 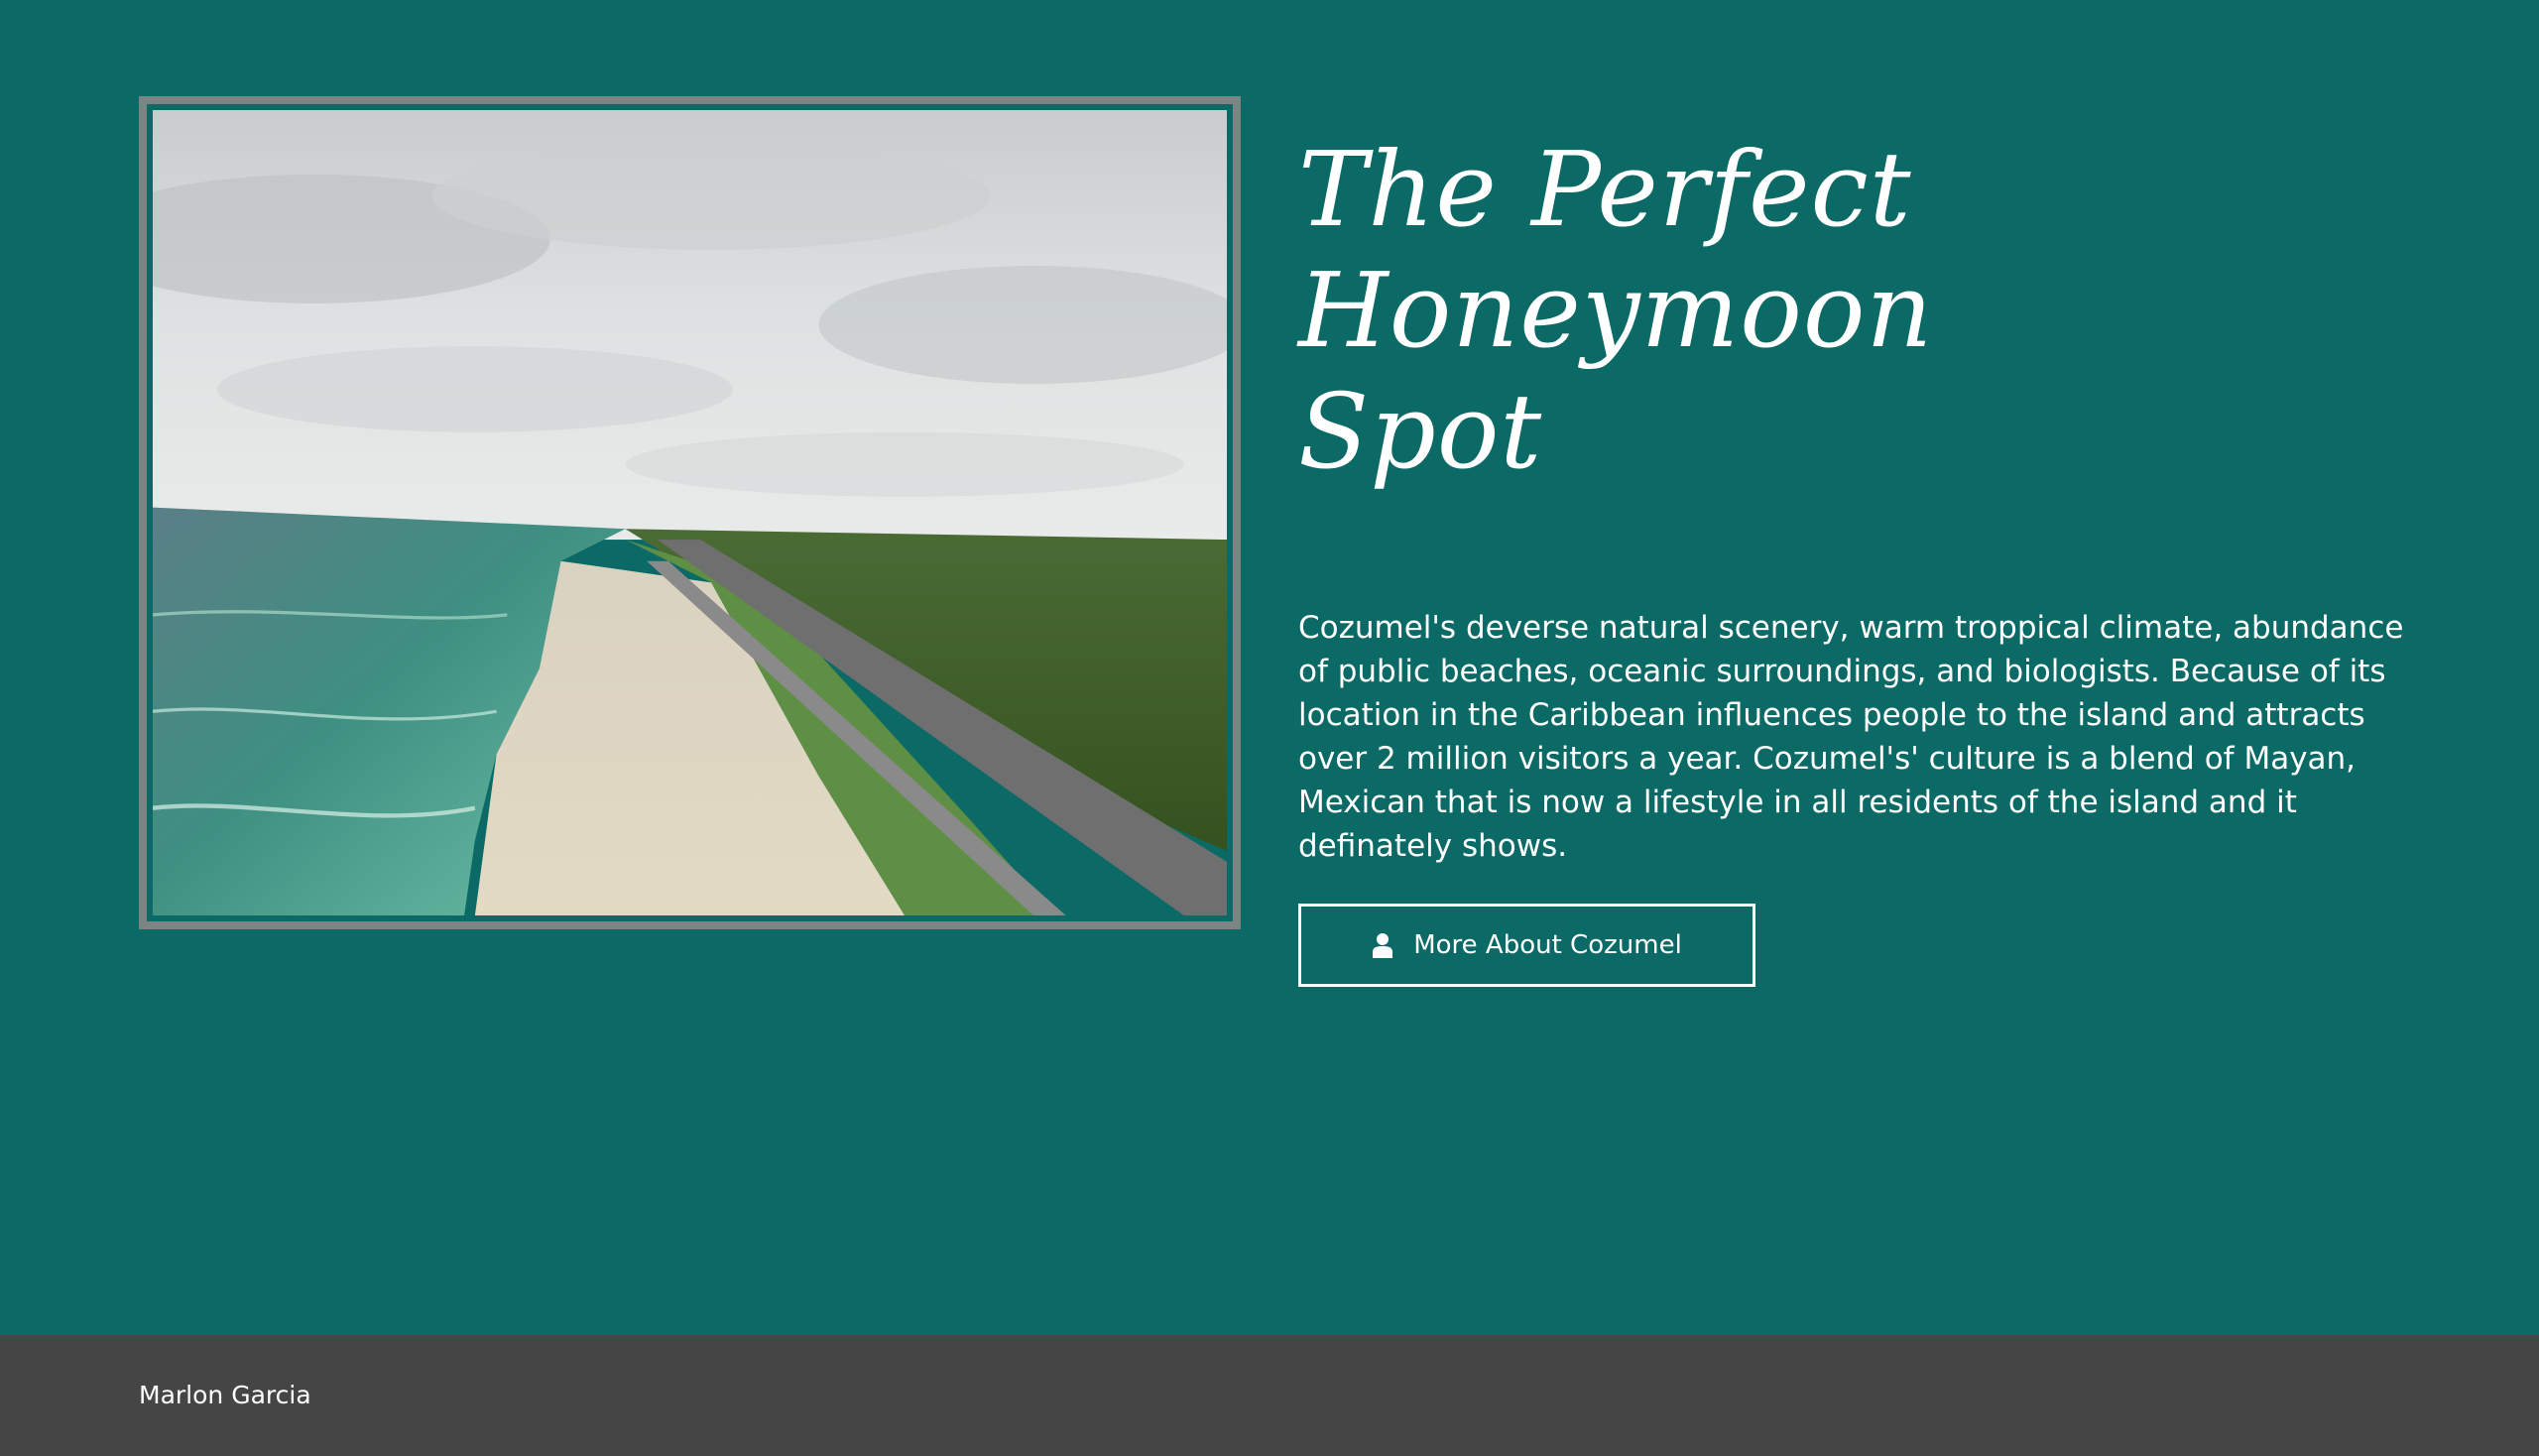 What do you see at coordinates (1382, 945) in the screenshot?
I see `user-icon` at bounding box center [1382, 945].